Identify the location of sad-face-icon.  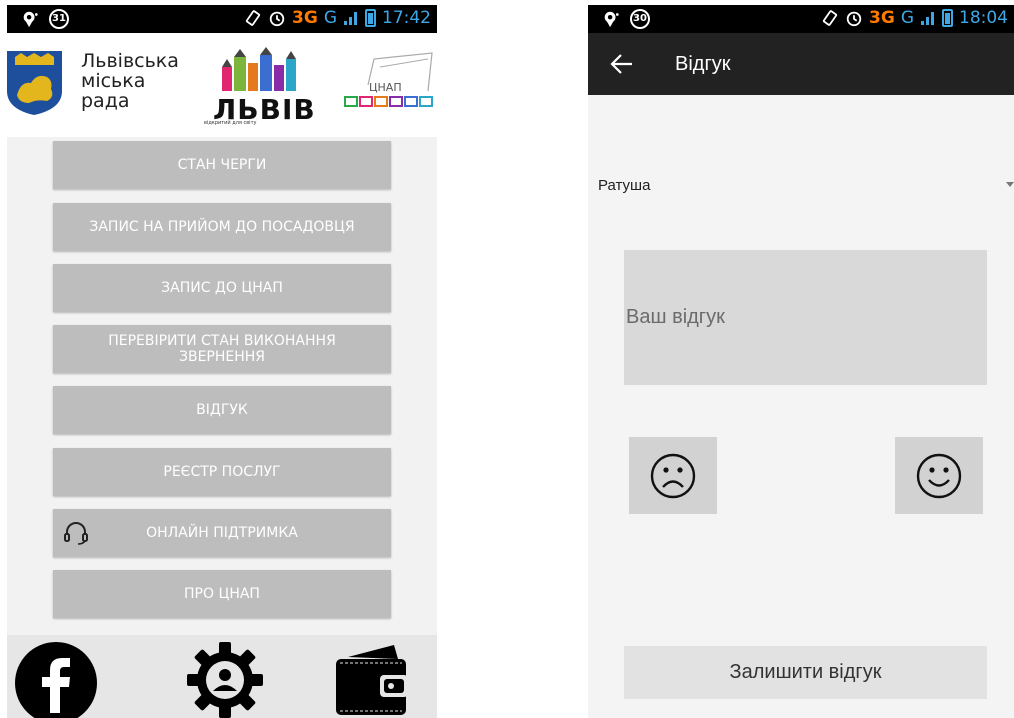
(673, 475).